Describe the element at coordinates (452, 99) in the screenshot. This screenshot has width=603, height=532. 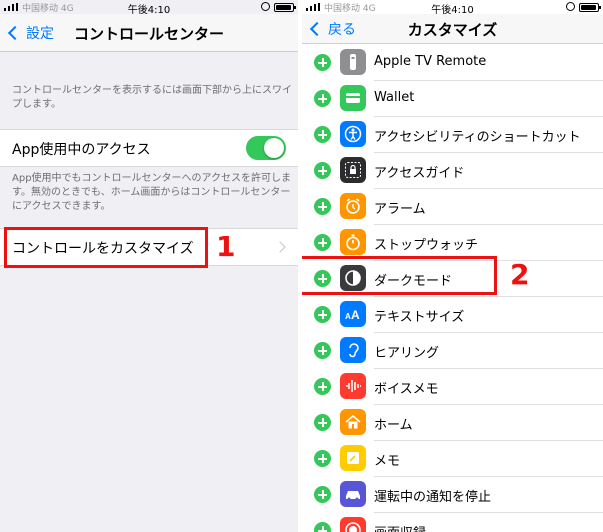
I see `list-item: Wallet` at that location.